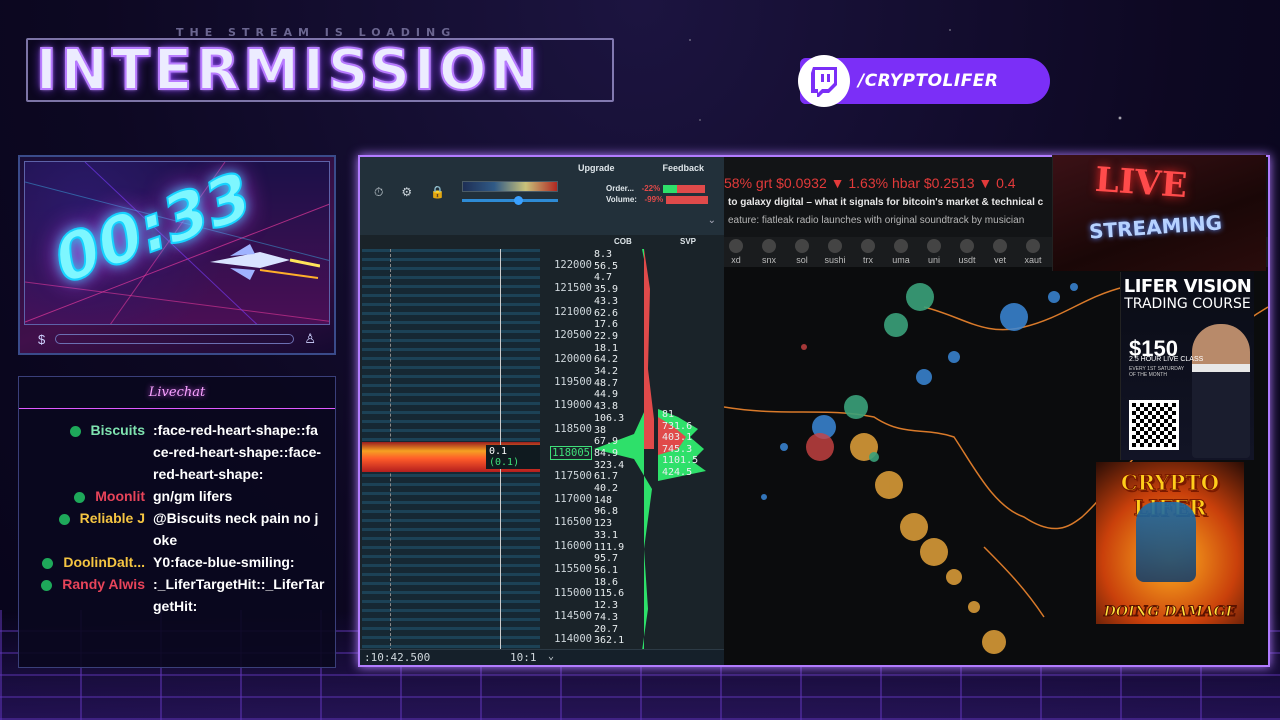 This screenshot has height=720, width=1280. I want to click on chat-username: Reliable J, so click(88, 529).